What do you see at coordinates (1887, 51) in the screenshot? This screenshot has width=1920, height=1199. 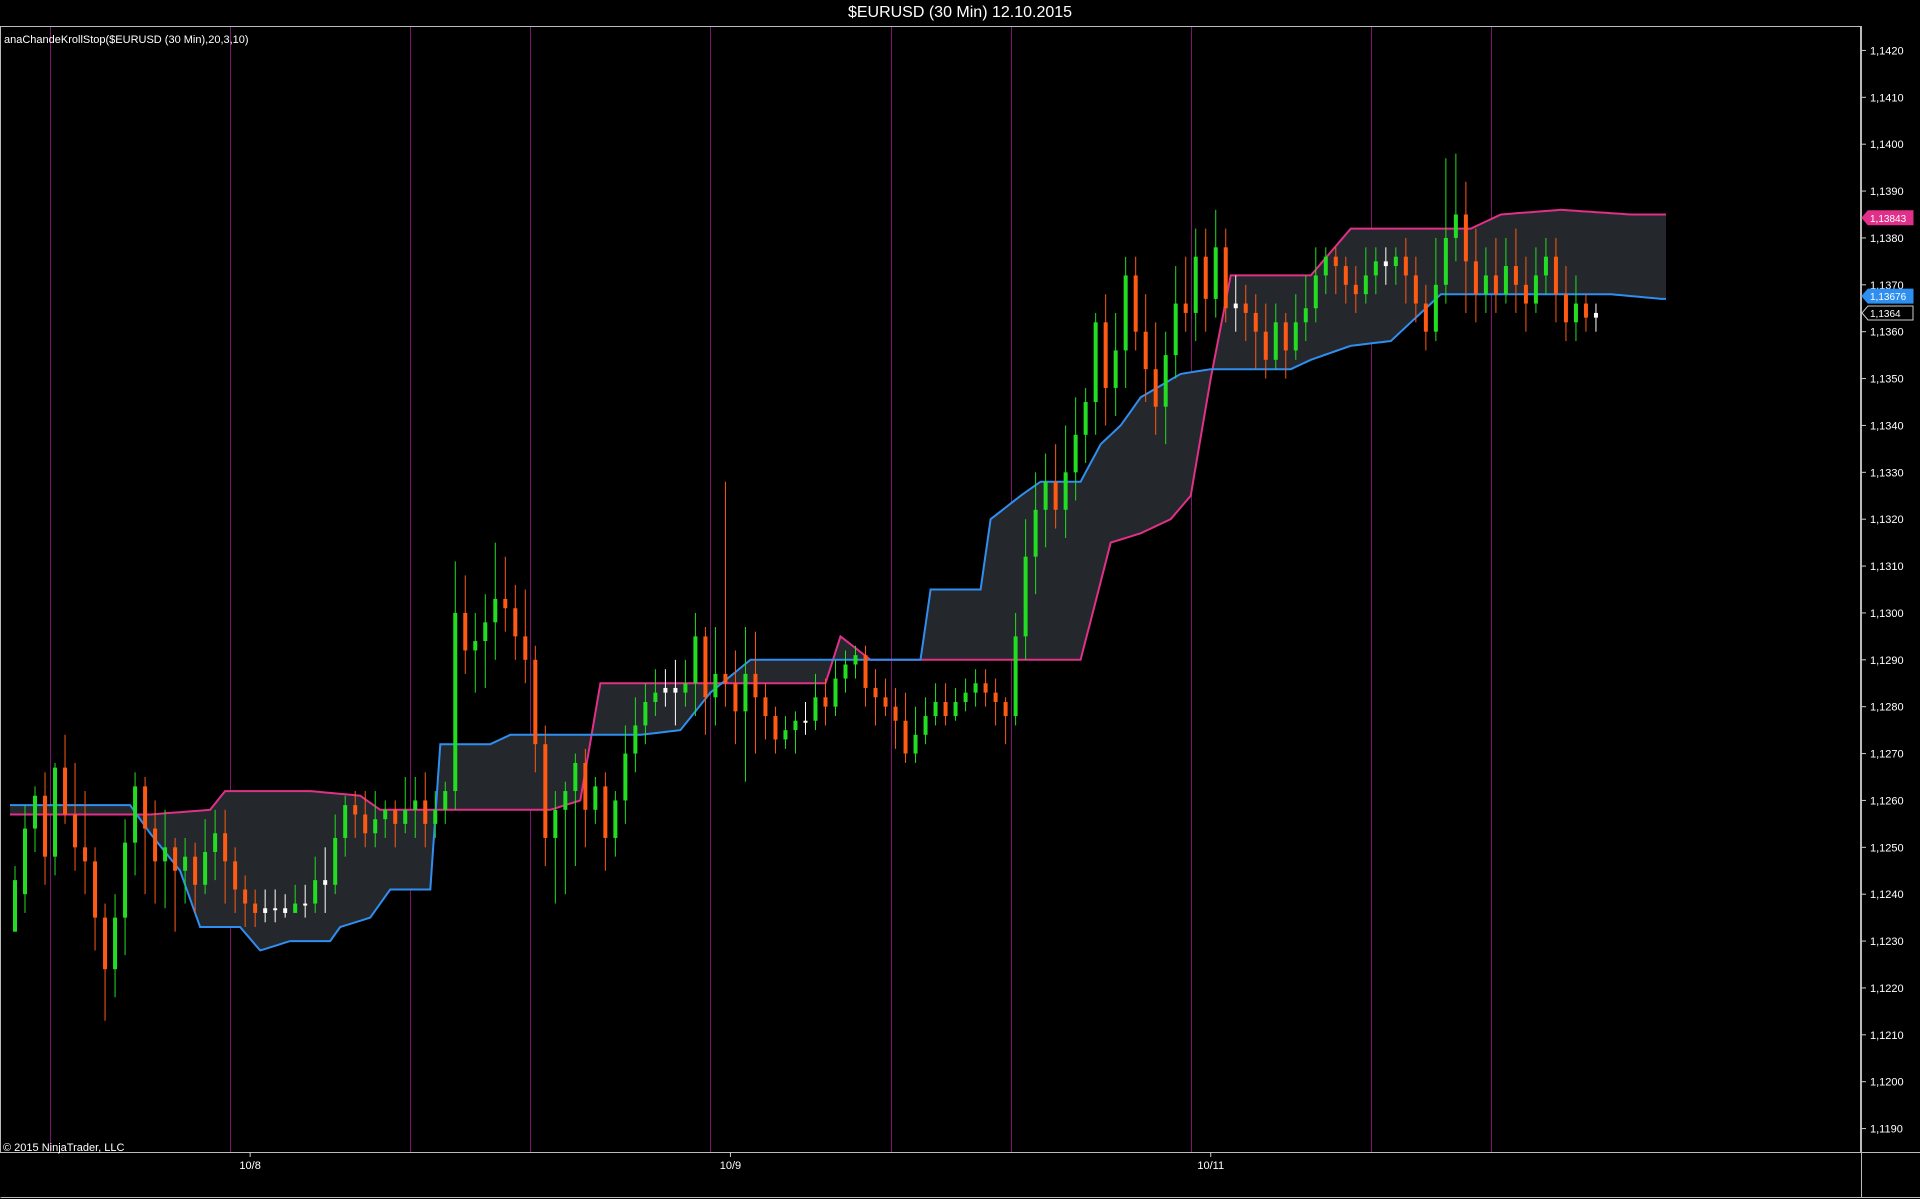 I see `y-tick-label: 1,1420` at bounding box center [1887, 51].